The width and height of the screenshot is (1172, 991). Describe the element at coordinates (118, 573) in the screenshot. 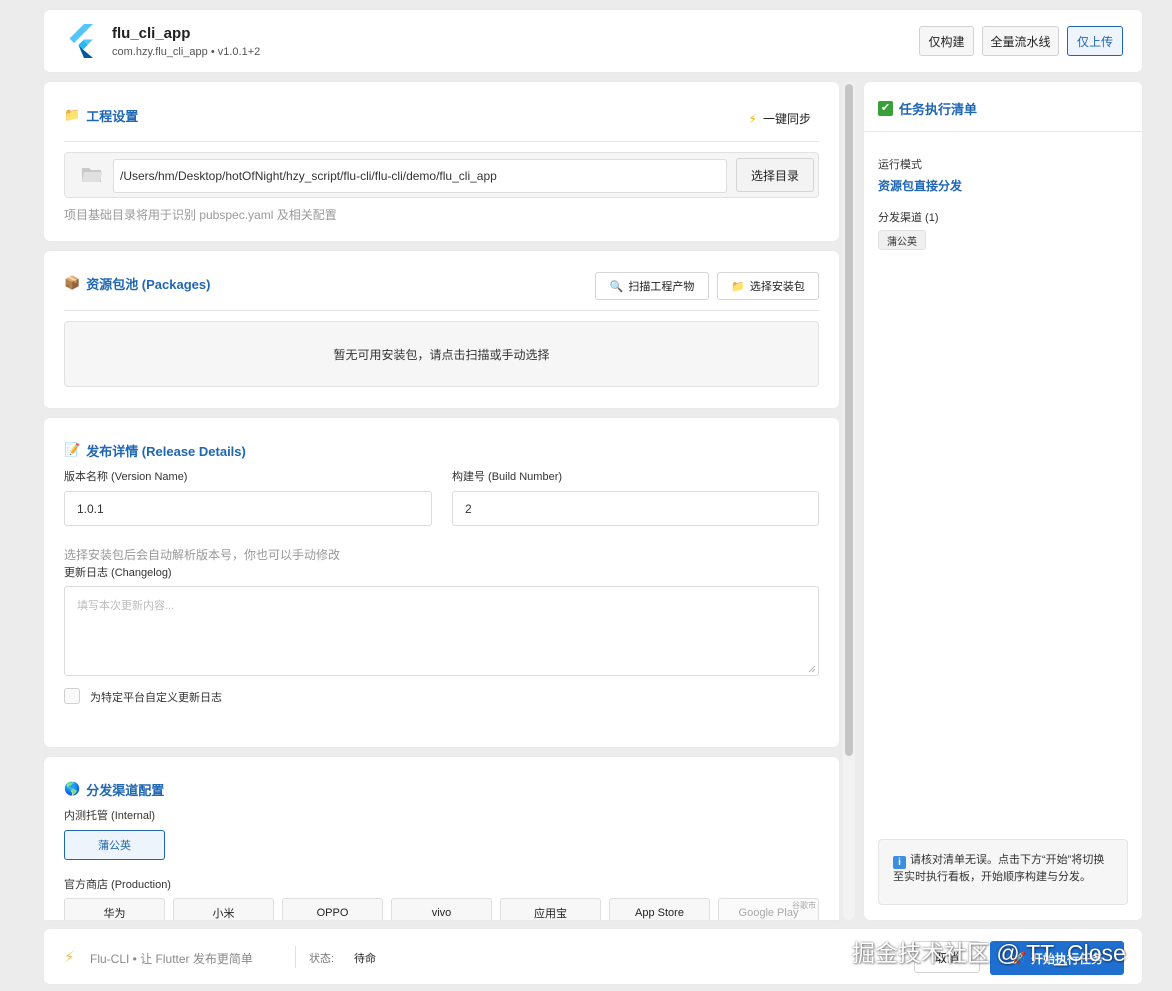

I see `changelog-label: 更新日志 (Changelog)` at that location.